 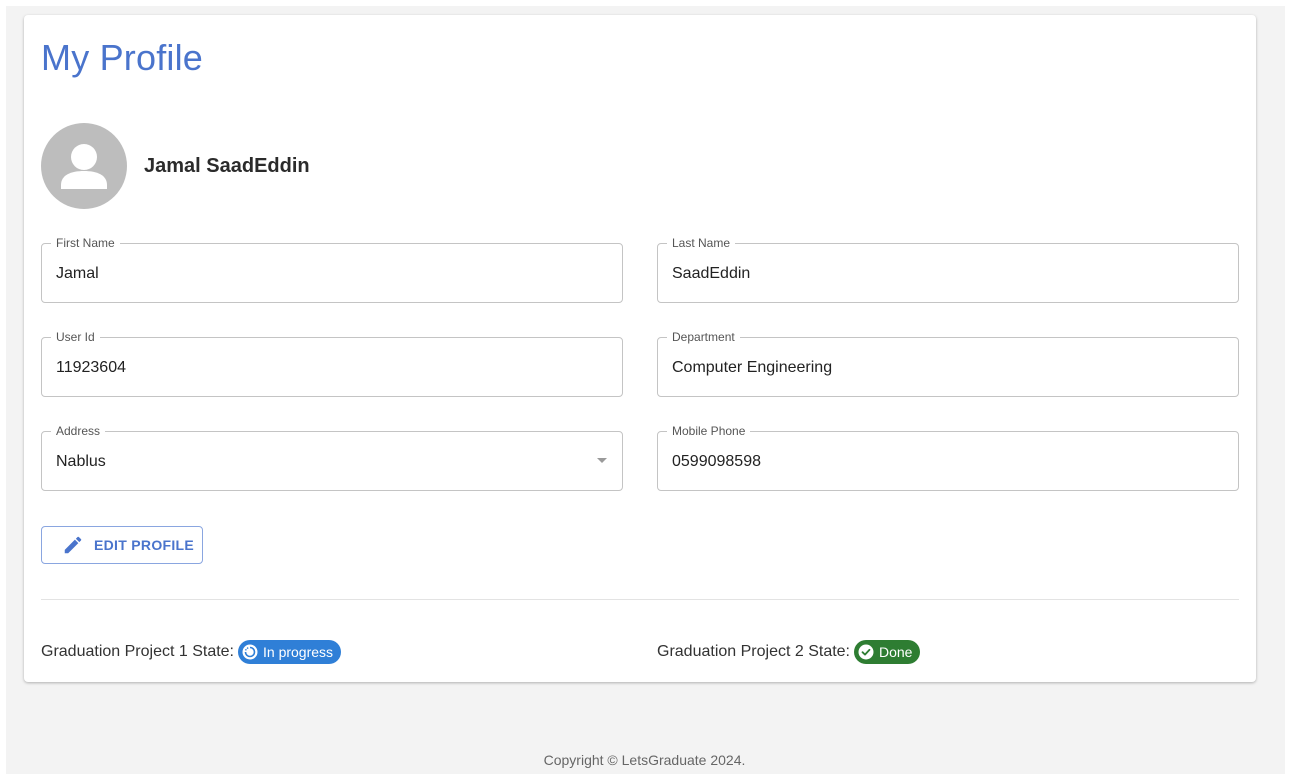 I want to click on first-name-label: First Name, so click(x=85, y=243).